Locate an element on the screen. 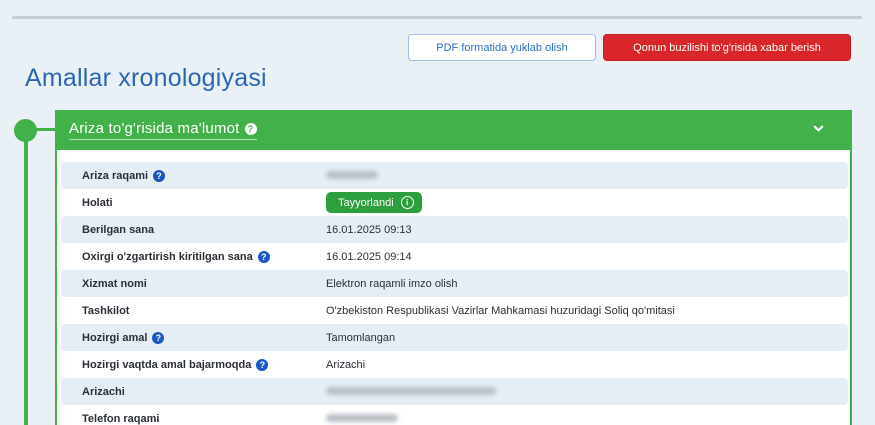  row-label-text: Tashkilot is located at coordinates (106, 310).